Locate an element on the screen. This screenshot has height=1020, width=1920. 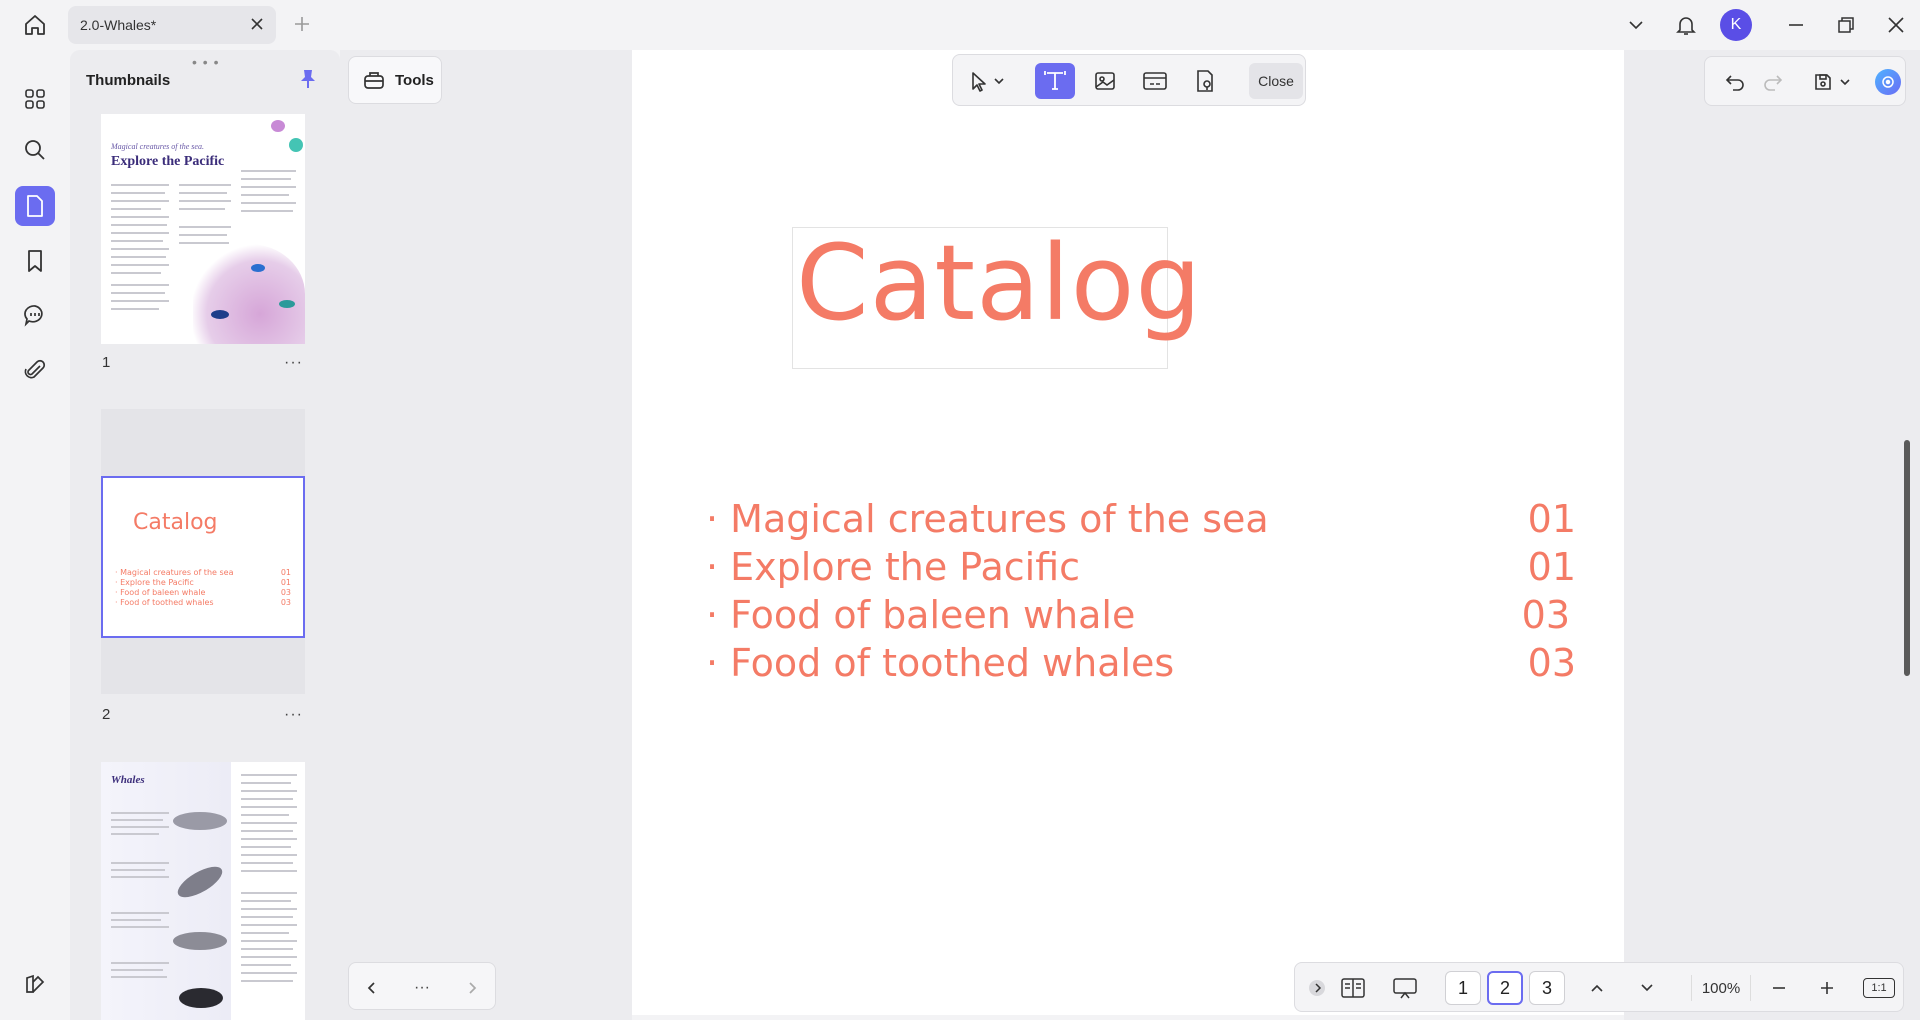
search-icon is located at coordinates (35, 150).